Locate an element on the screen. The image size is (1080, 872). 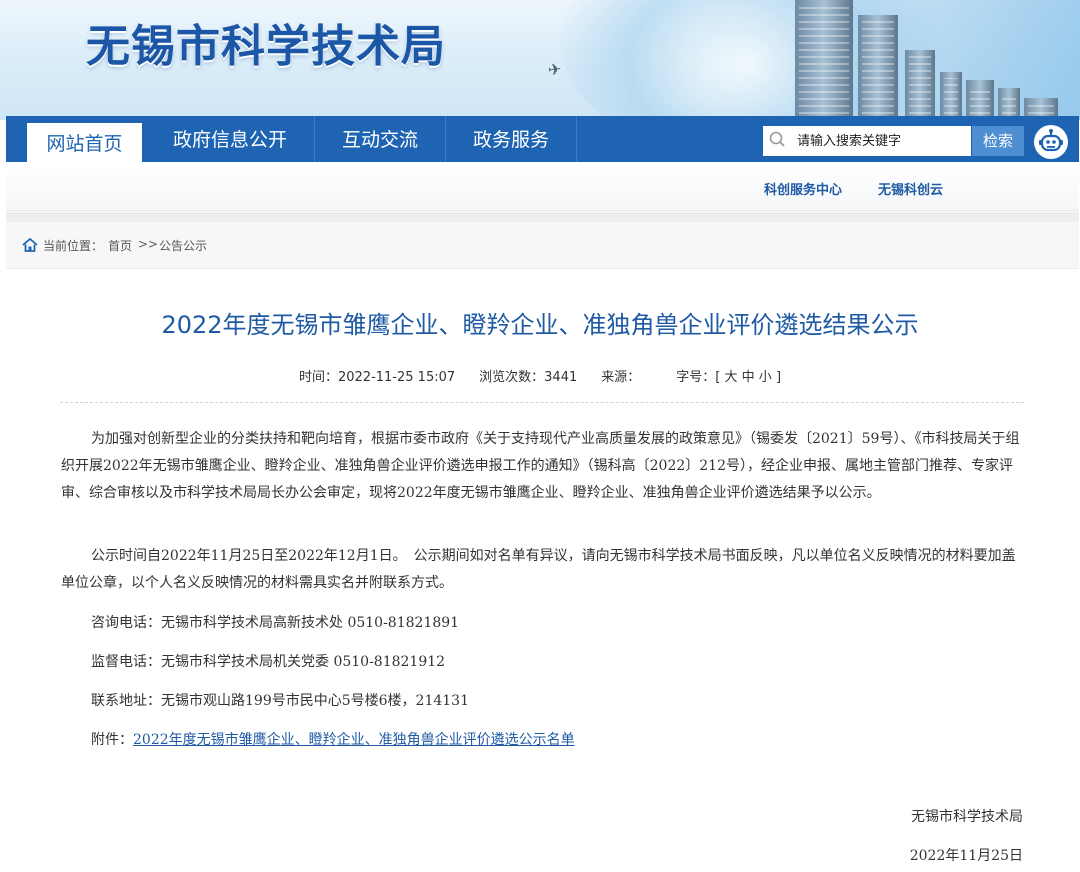
contact-address: 联系地址：无锡市观山路199号市民中心5号楼6楼，214131 is located at coordinates (280, 701).